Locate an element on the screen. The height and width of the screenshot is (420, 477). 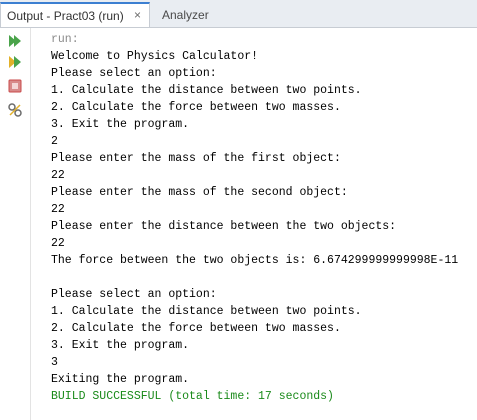
settings-icon is located at coordinates (15, 110).